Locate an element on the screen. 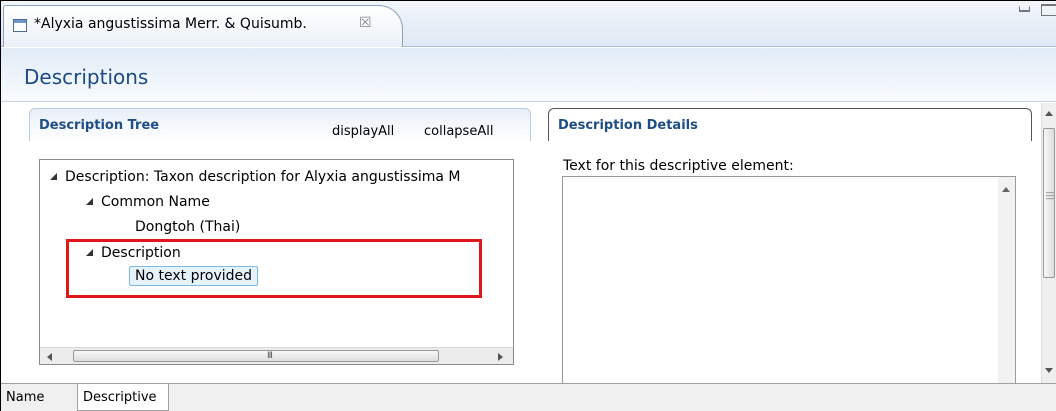  section-title-tree: Description Tree is located at coordinates (99, 125).